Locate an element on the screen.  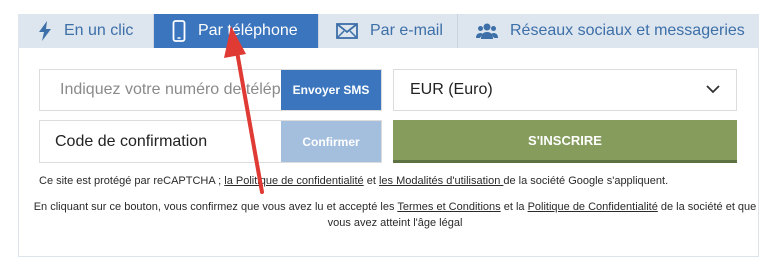
consent-mid: et la is located at coordinates (514, 207).